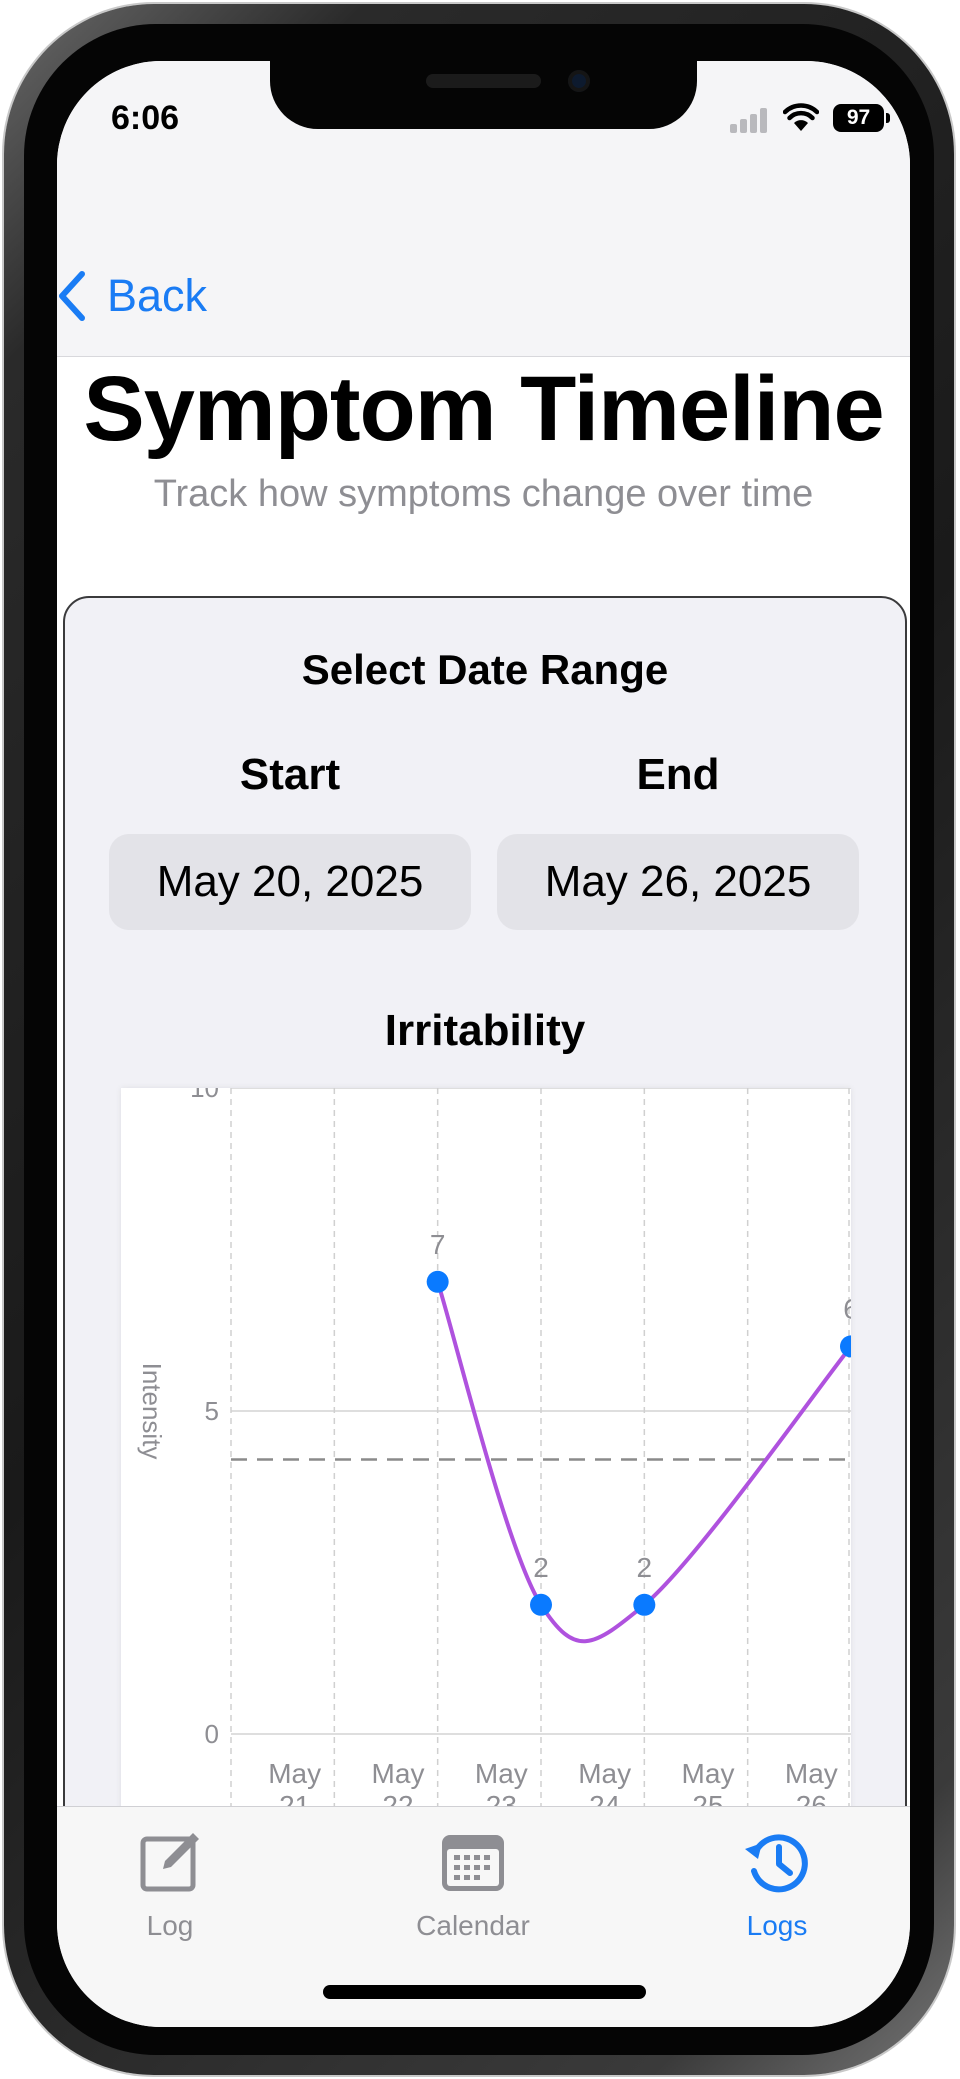 This screenshot has height=2079, width=960. What do you see at coordinates (157, 295) in the screenshot?
I see `back-label: Back` at bounding box center [157, 295].